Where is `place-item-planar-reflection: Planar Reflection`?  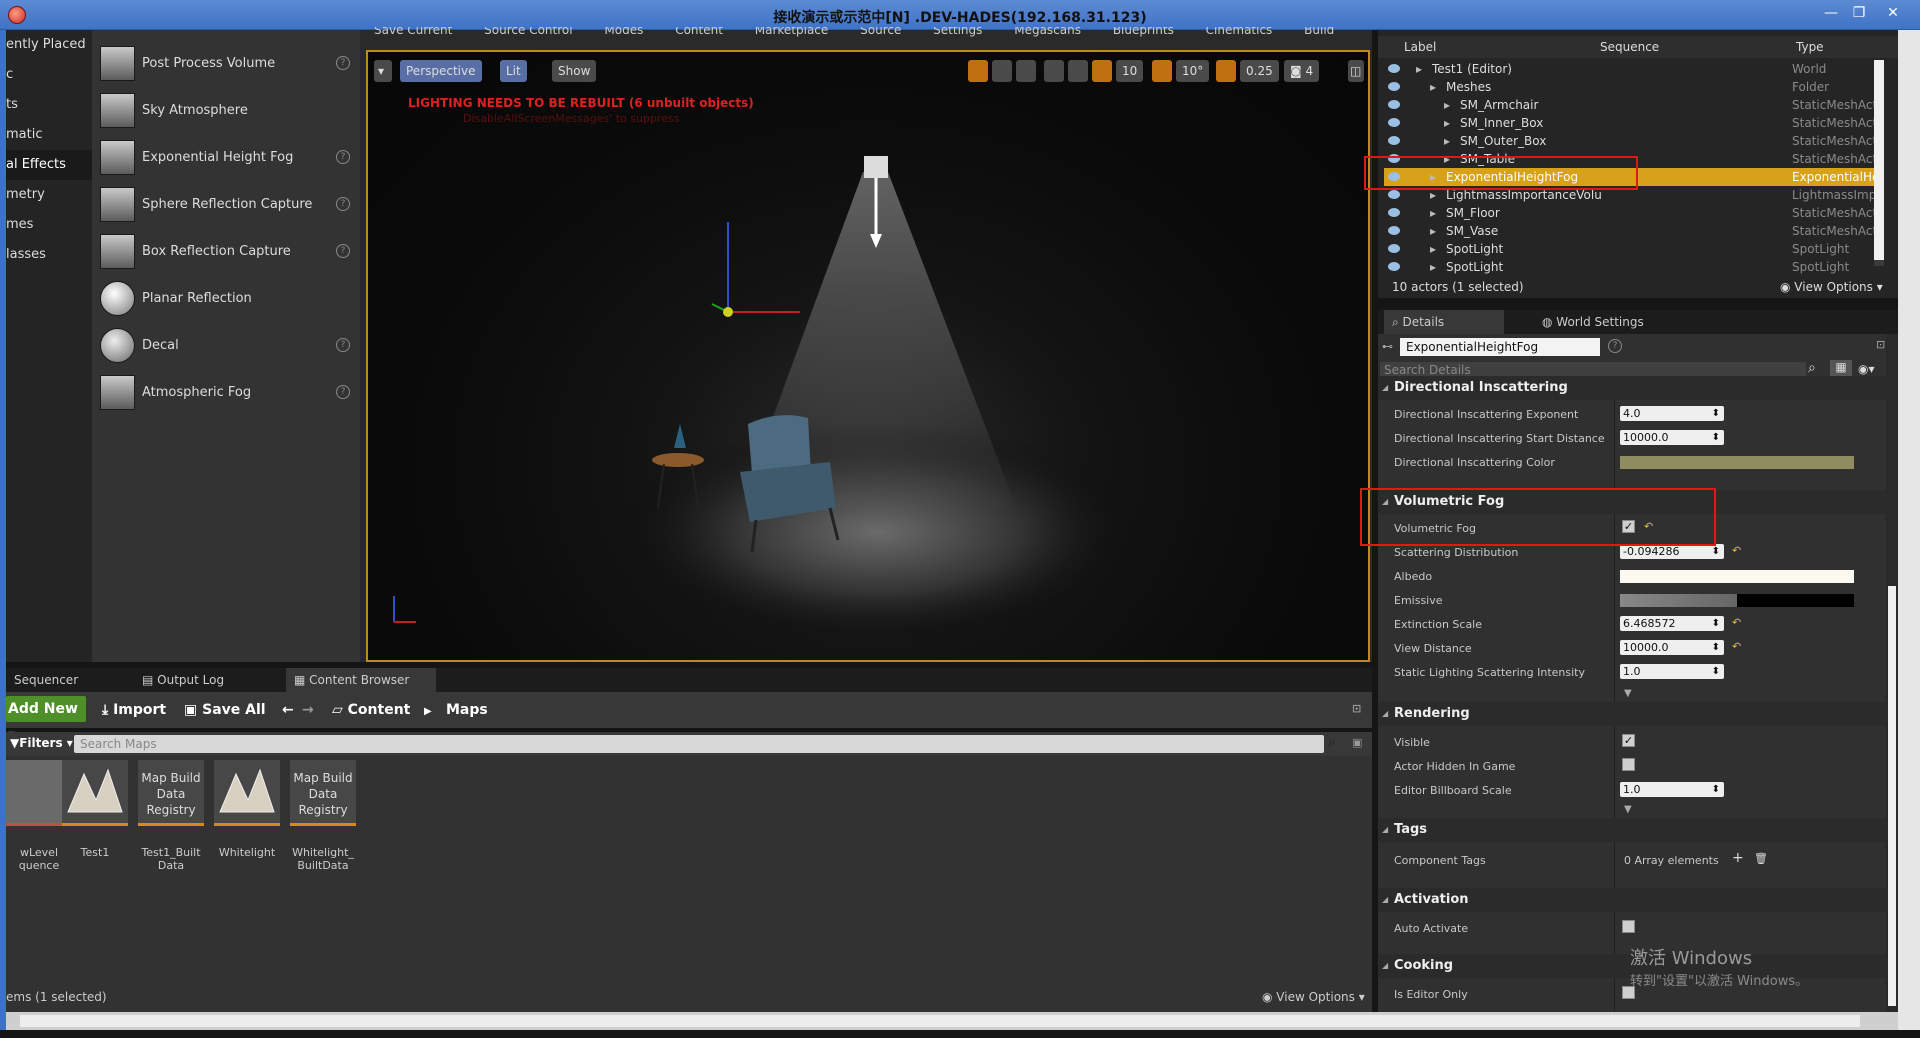
place-item-planar-reflection: Planar Reflection is located at coordinates (226, 298).